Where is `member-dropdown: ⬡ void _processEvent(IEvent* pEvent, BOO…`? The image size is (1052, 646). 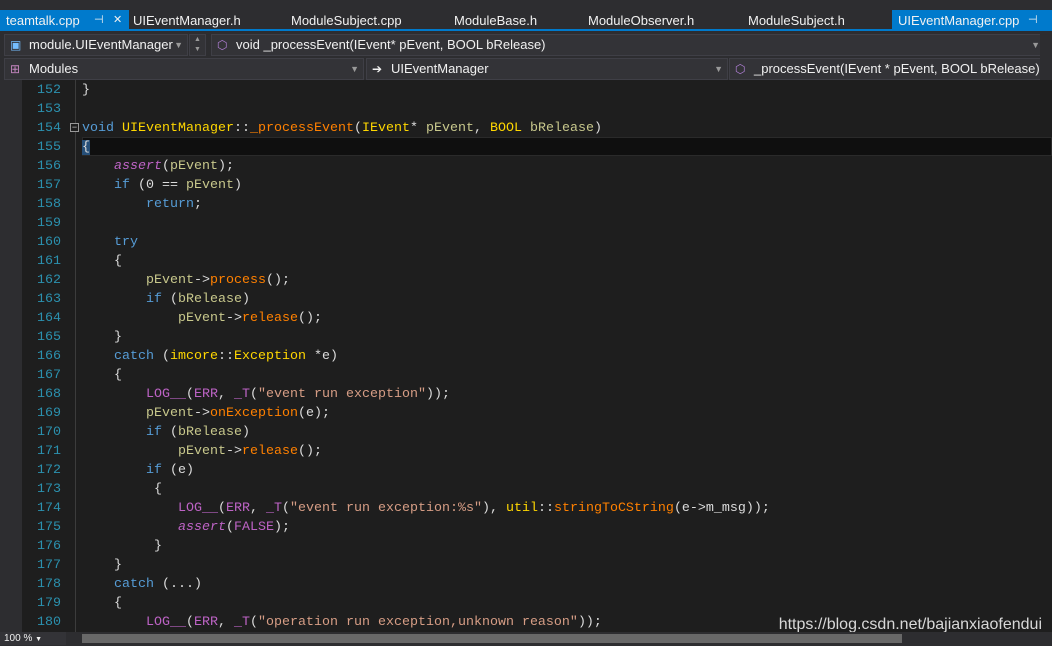
member-dropdown: ⬡ void _processEvent(IEvent* pEvent, BOO… is located at coordinates (628, 45).